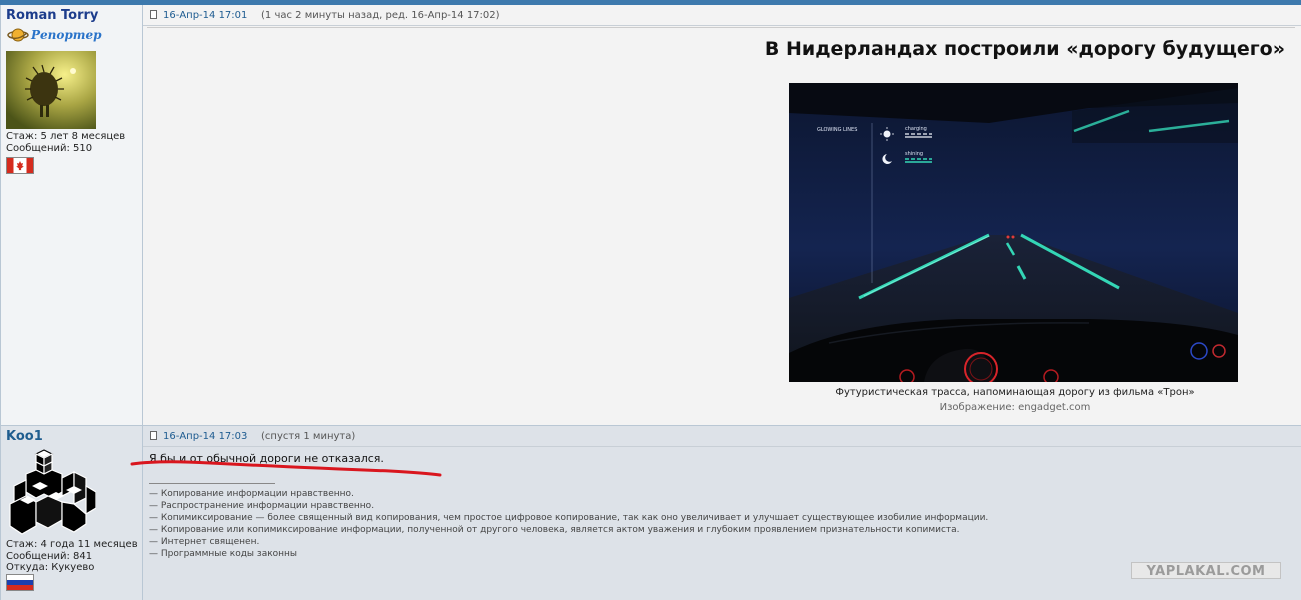  What do you see at coordinates (72, 544) in the screenshot?
I see `user-tenure: Стаж: 4 года 11 месяцев` at bounding box center [72, 544].